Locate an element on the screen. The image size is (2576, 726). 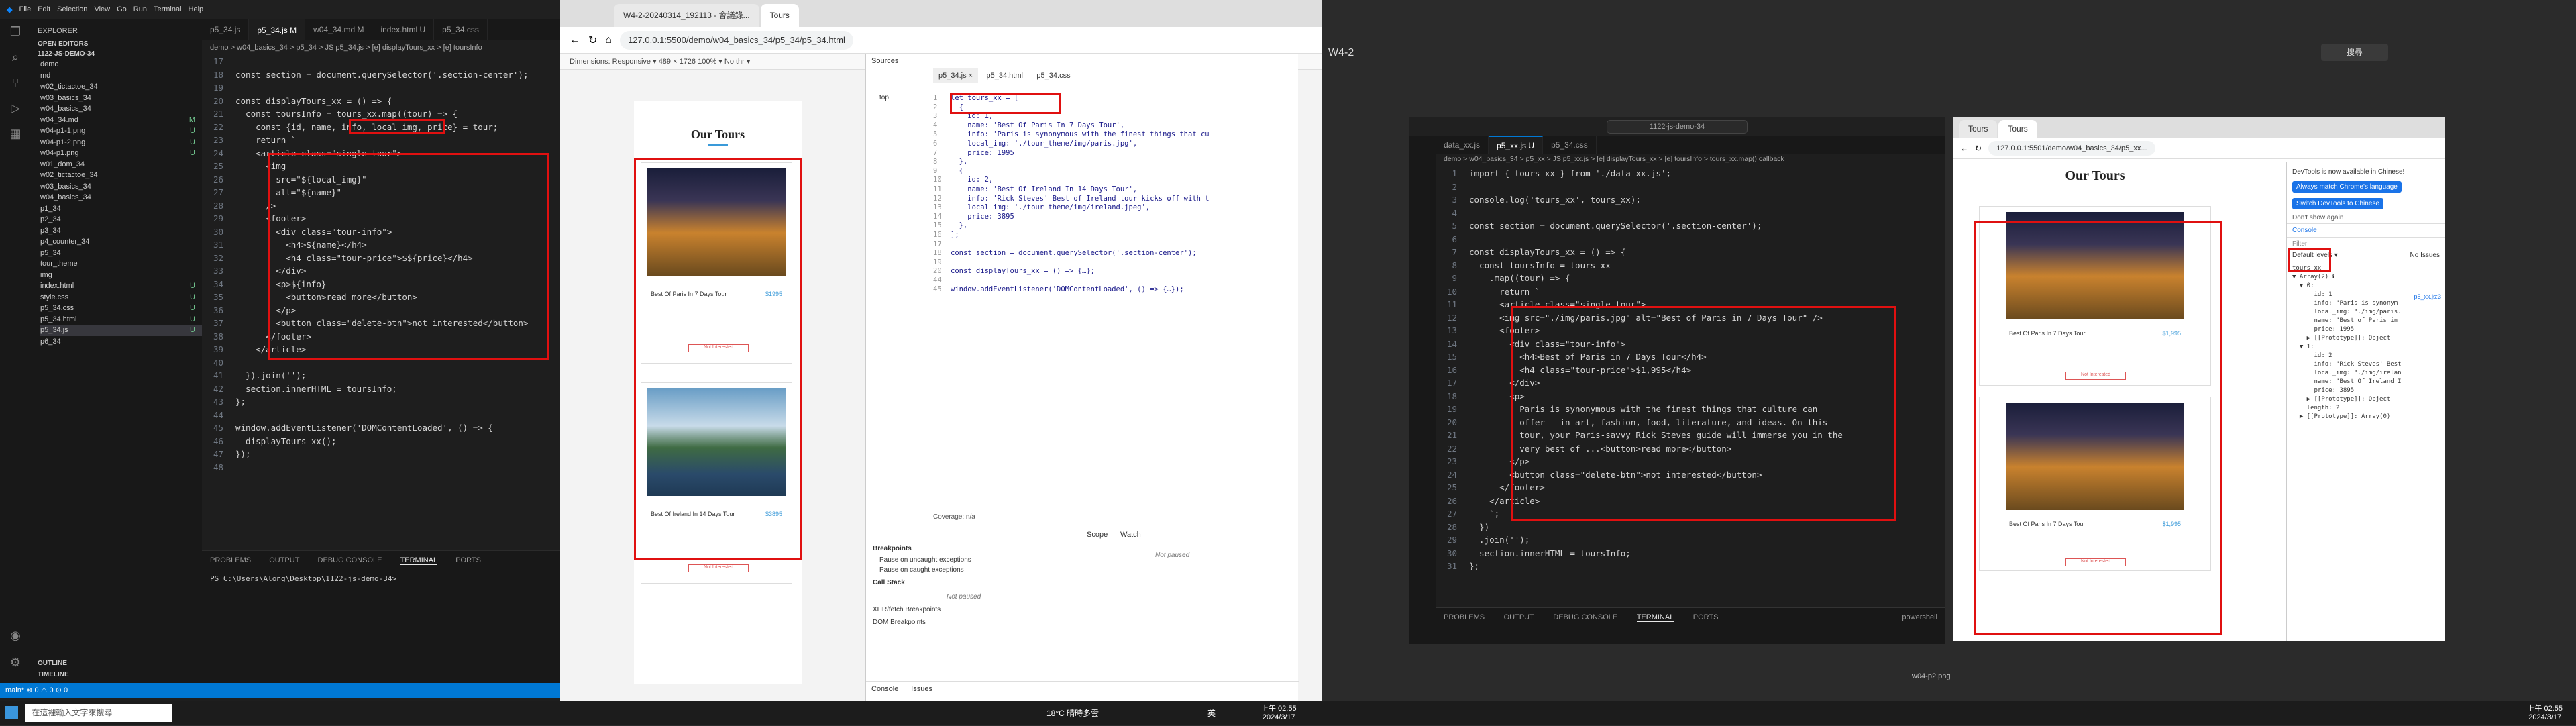
devtools-code-line: 14 price: 3895 is located at coordinates (1114, 218).